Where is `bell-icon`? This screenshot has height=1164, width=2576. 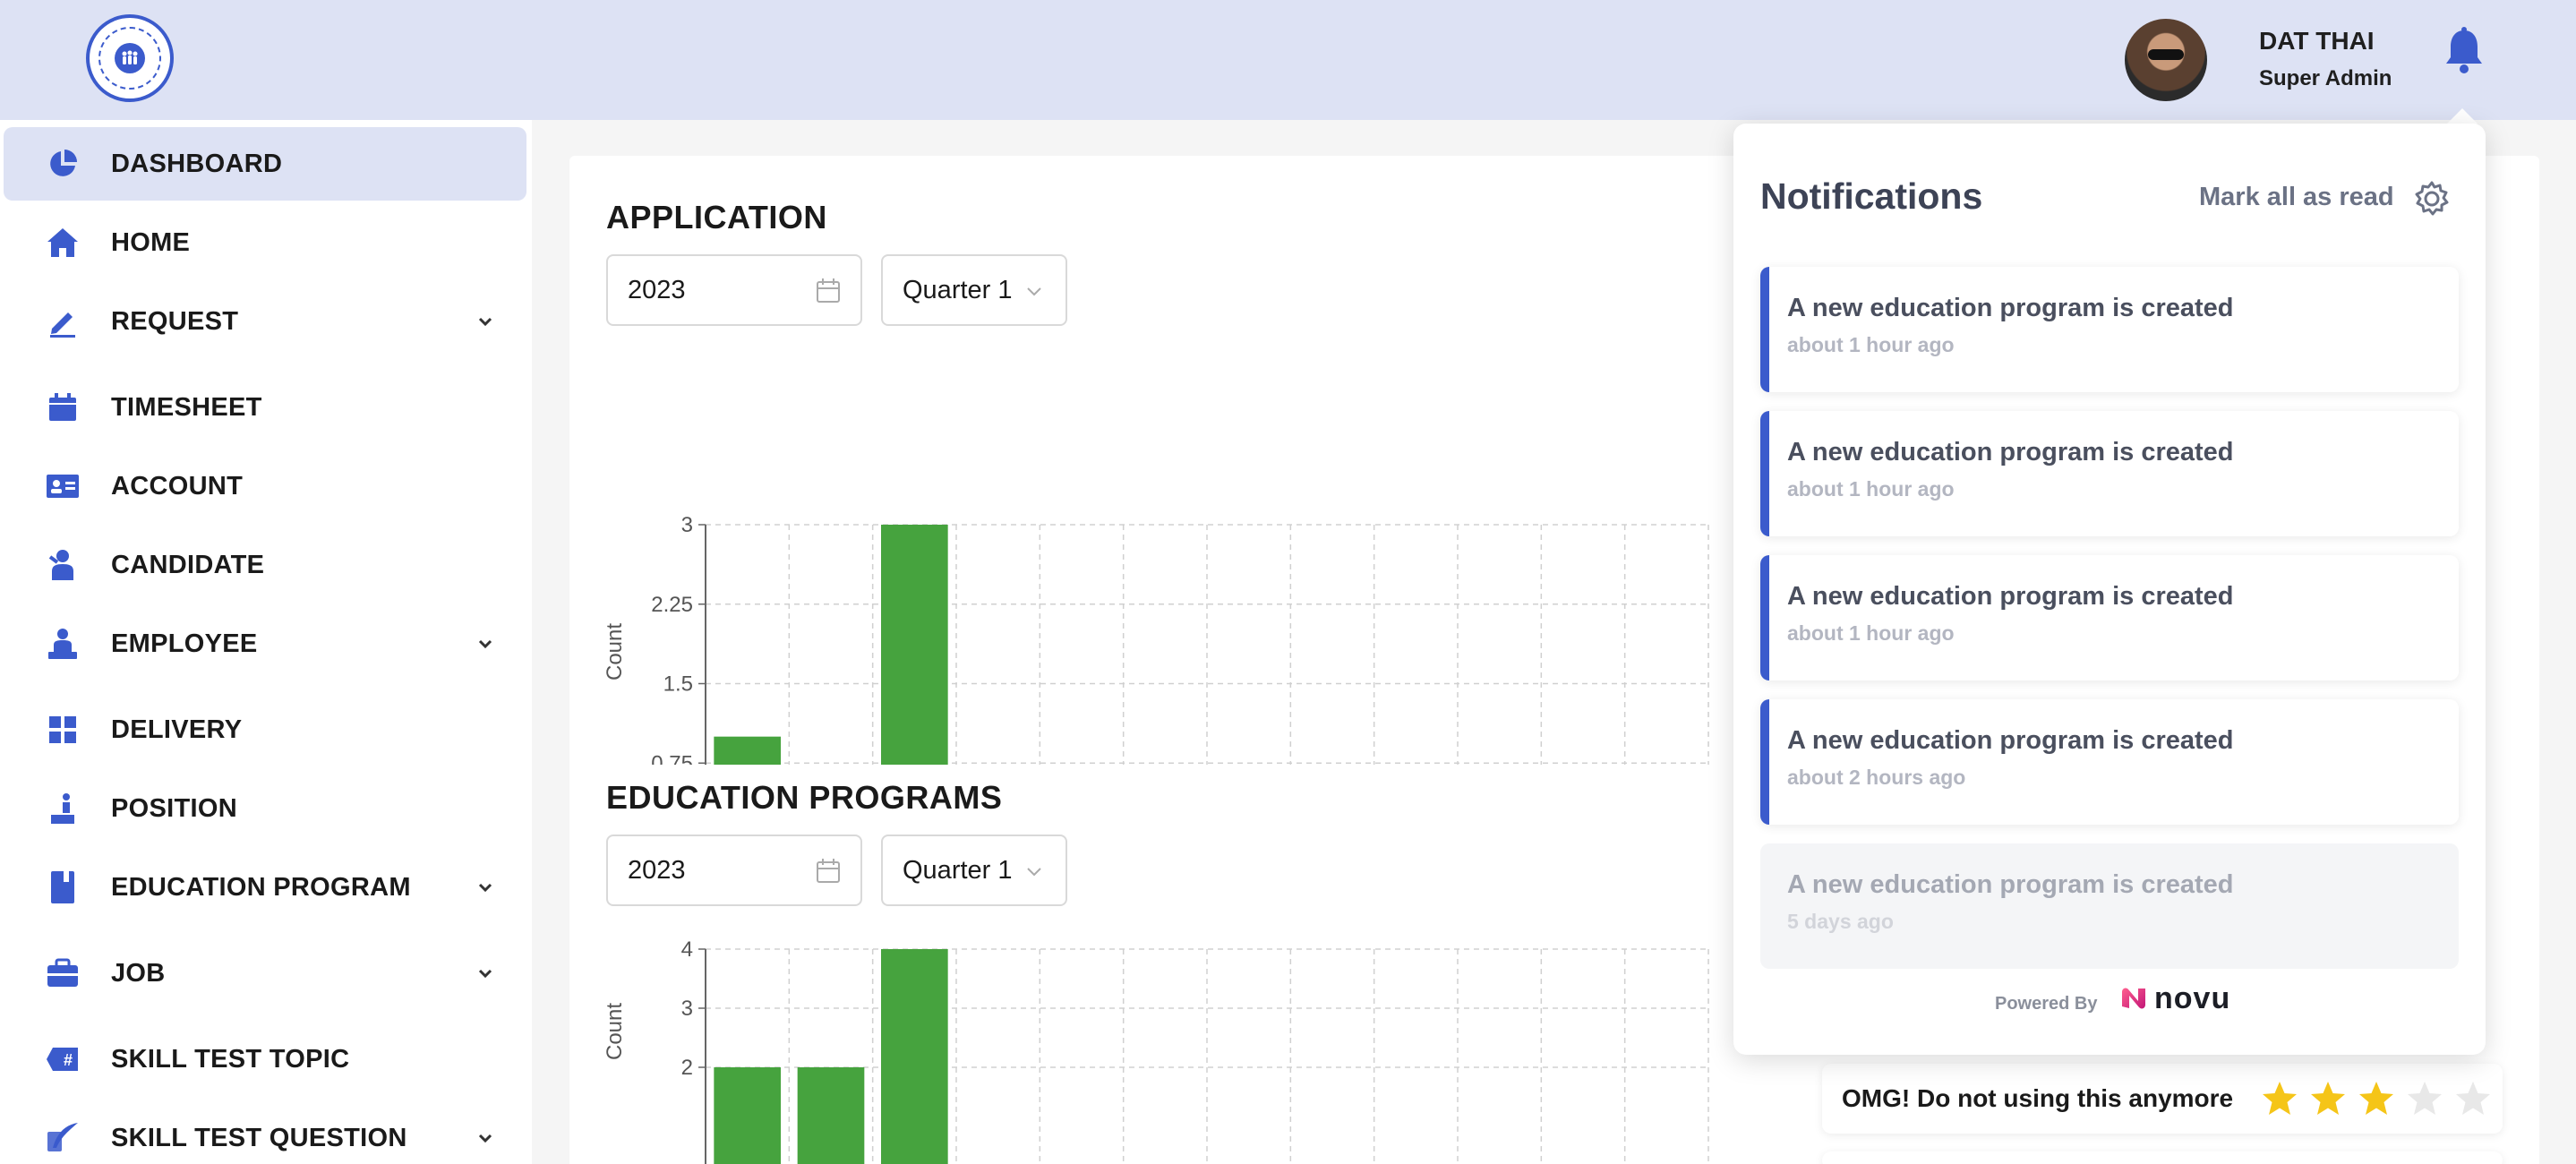 bell-icon is located at coordinates (2464, 51).